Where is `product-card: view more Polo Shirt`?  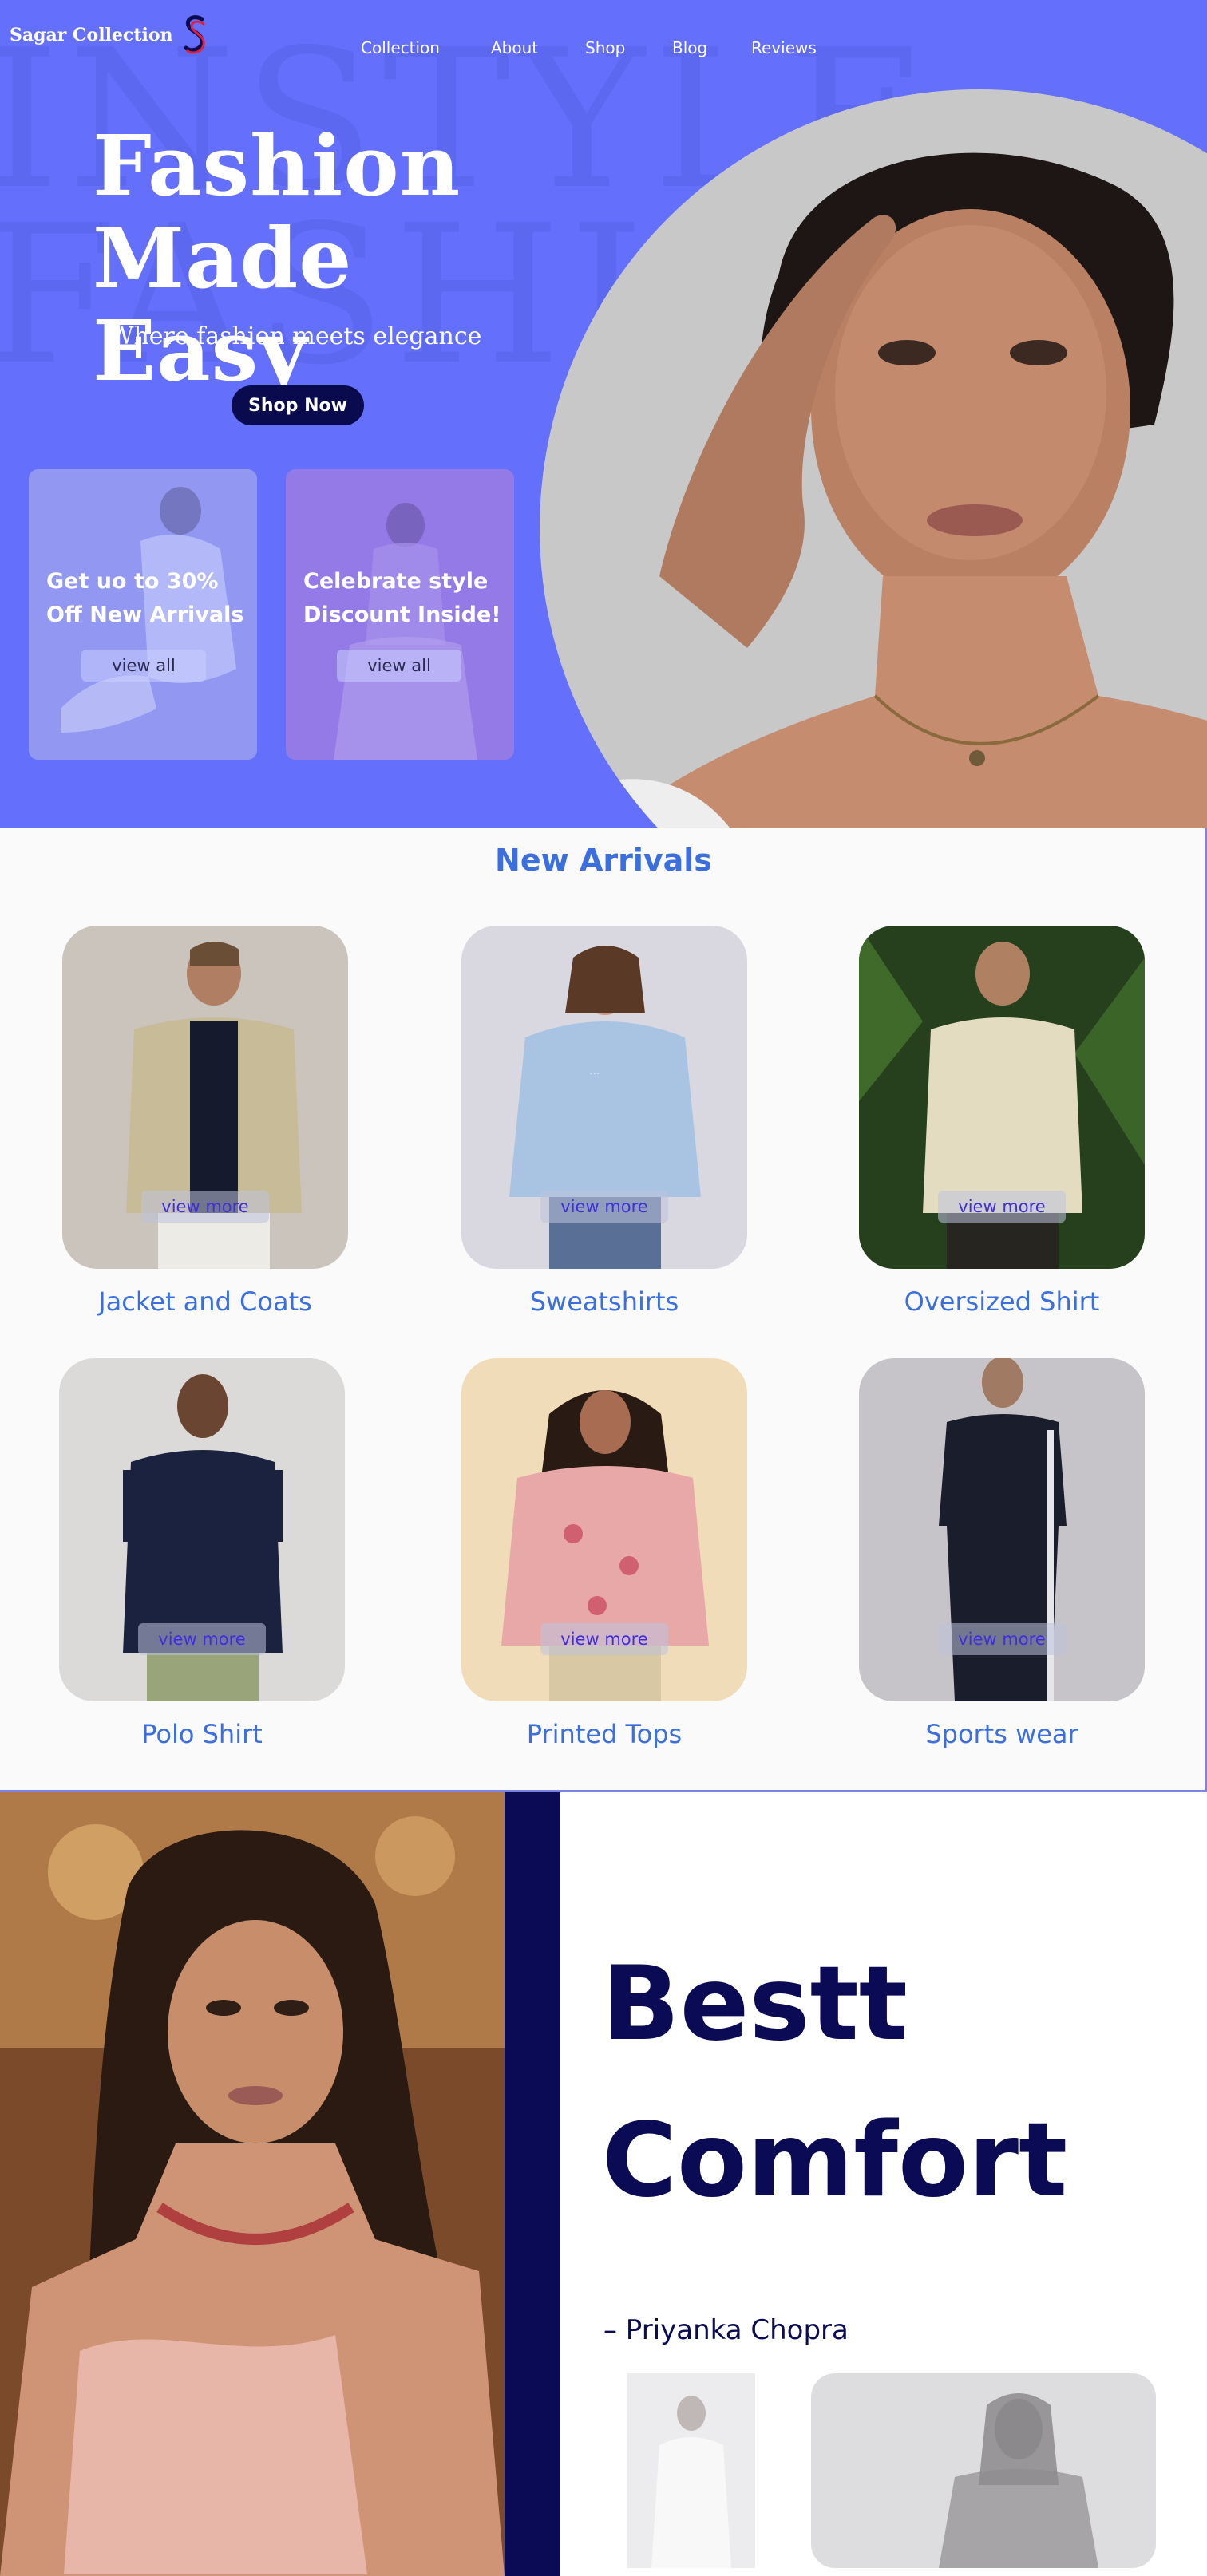 product-card: view more Polo Shirt is located at coordinates (202, 1553).